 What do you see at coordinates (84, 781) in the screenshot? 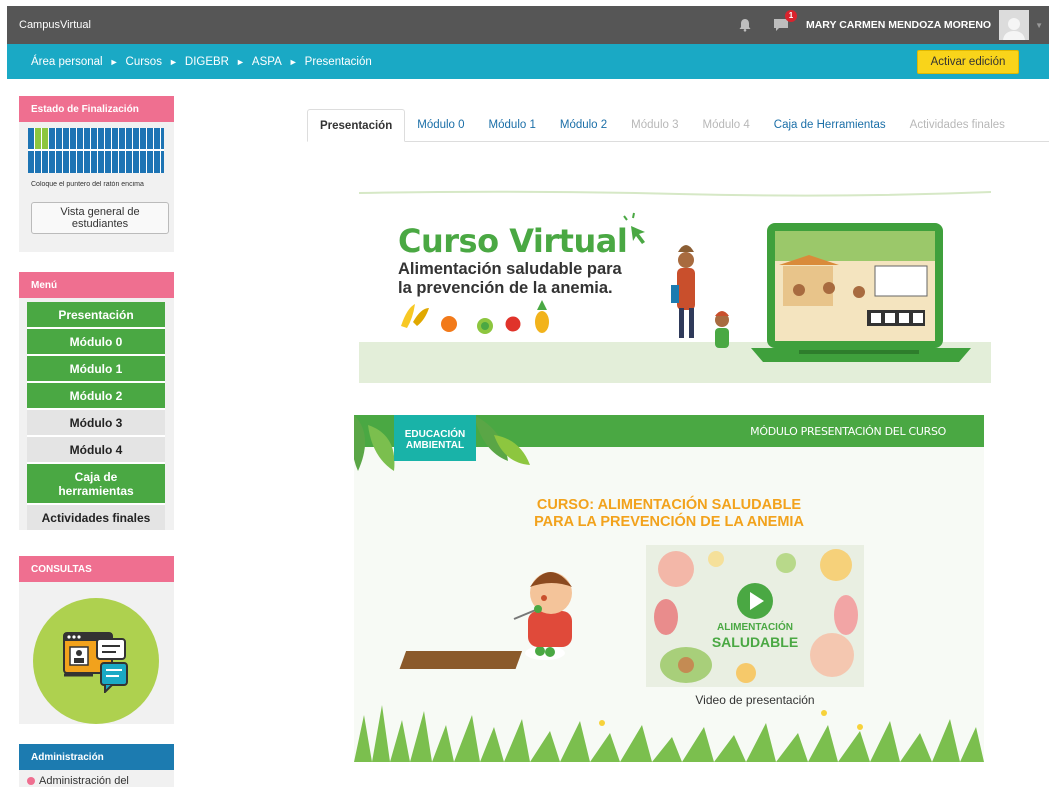
I see `admin-course-label: Administración del` at bounding box center [84, 781].